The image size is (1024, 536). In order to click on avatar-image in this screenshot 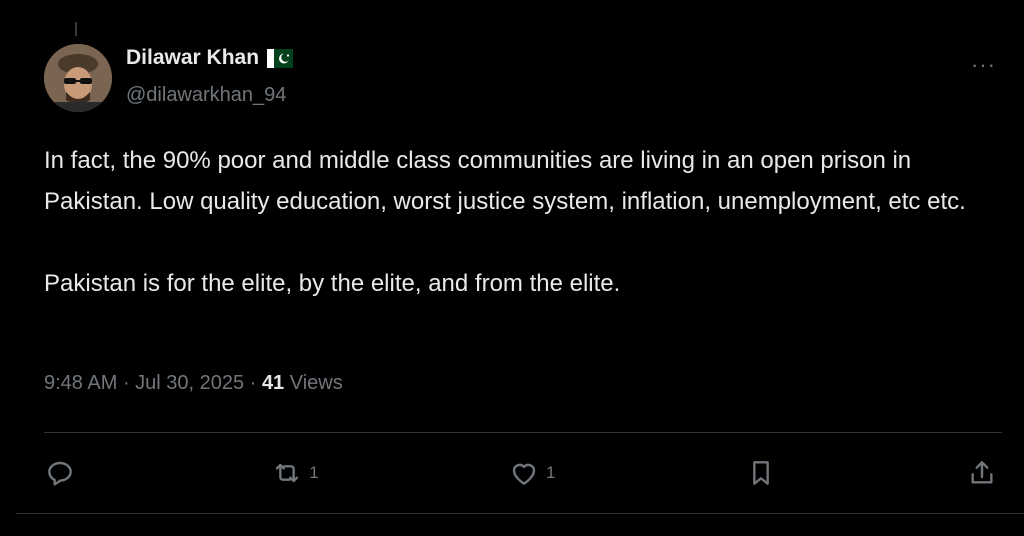, I will do `click(78, 78)`.